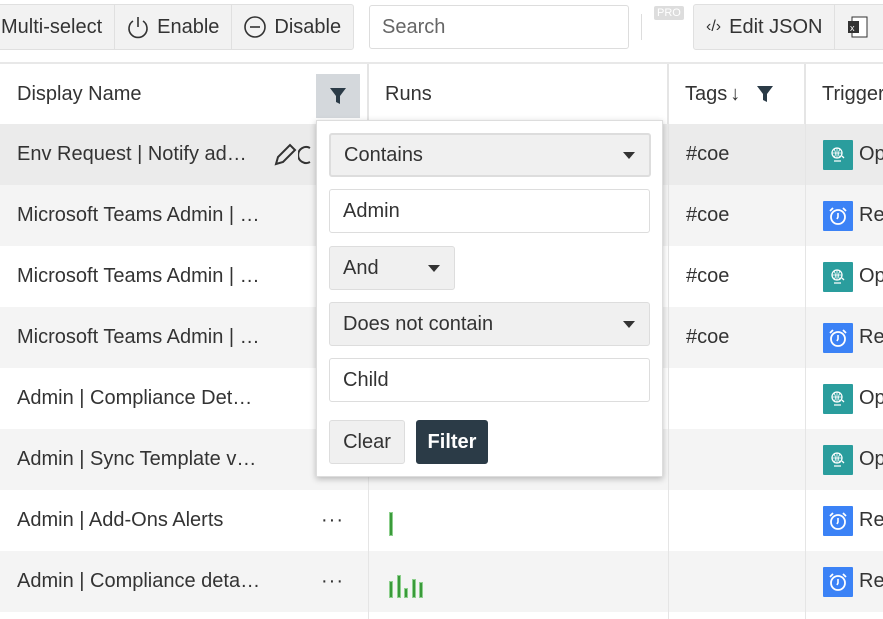 The height and width of the screenshot is (619, 883). Describe the element at coordinates (852, 93) in the screenshot. I see `trigger-header-label: Trigger` at that location.